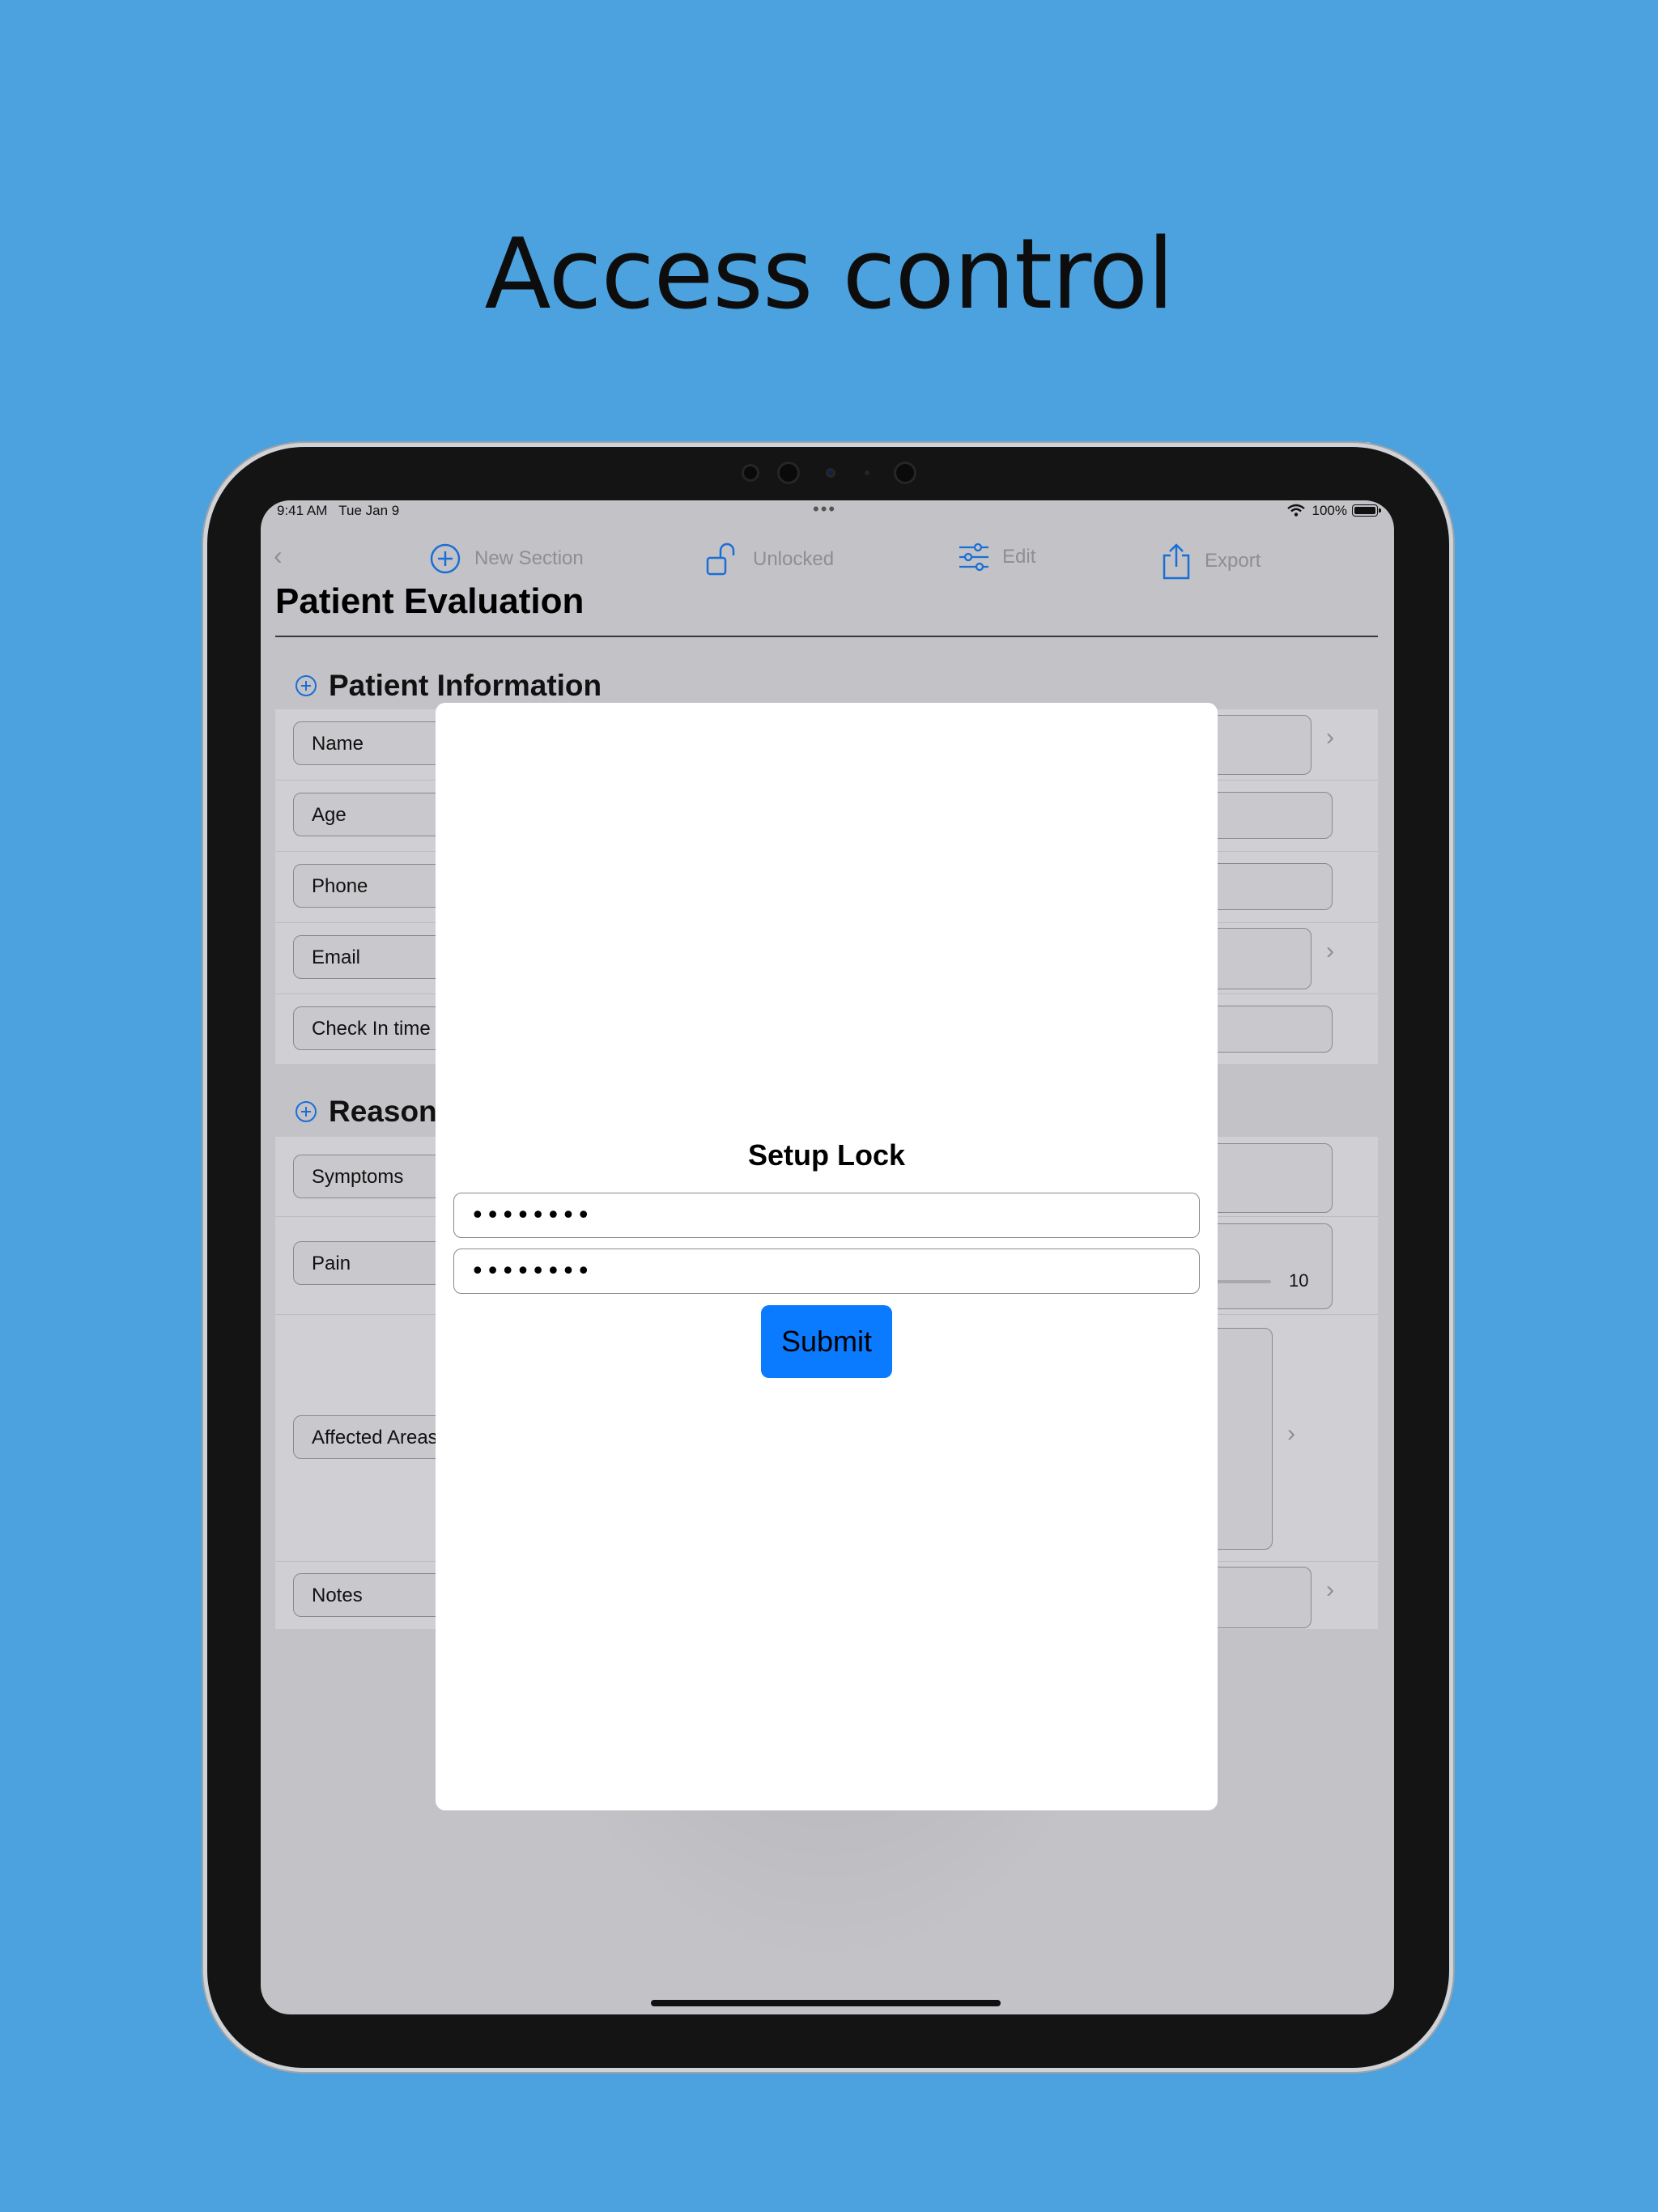 The image size is (1658, 2212). I want to click on battery-percent: 100%, so click(1329, 510).